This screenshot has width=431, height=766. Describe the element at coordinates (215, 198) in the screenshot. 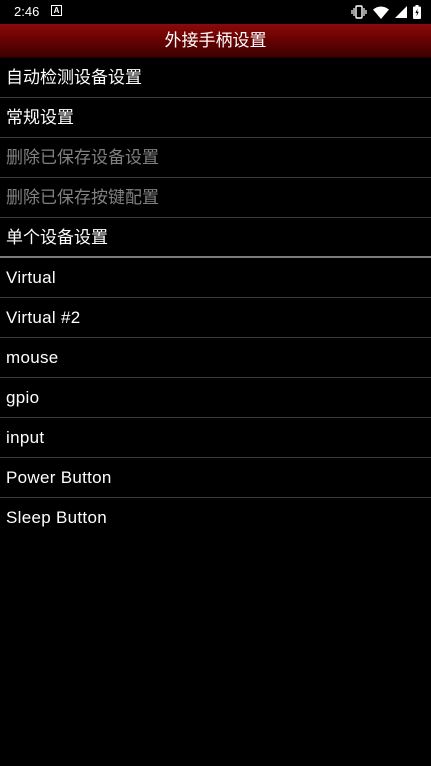

I see `delete-saved-key-config-item: 删除已保存按键配置` at that location.